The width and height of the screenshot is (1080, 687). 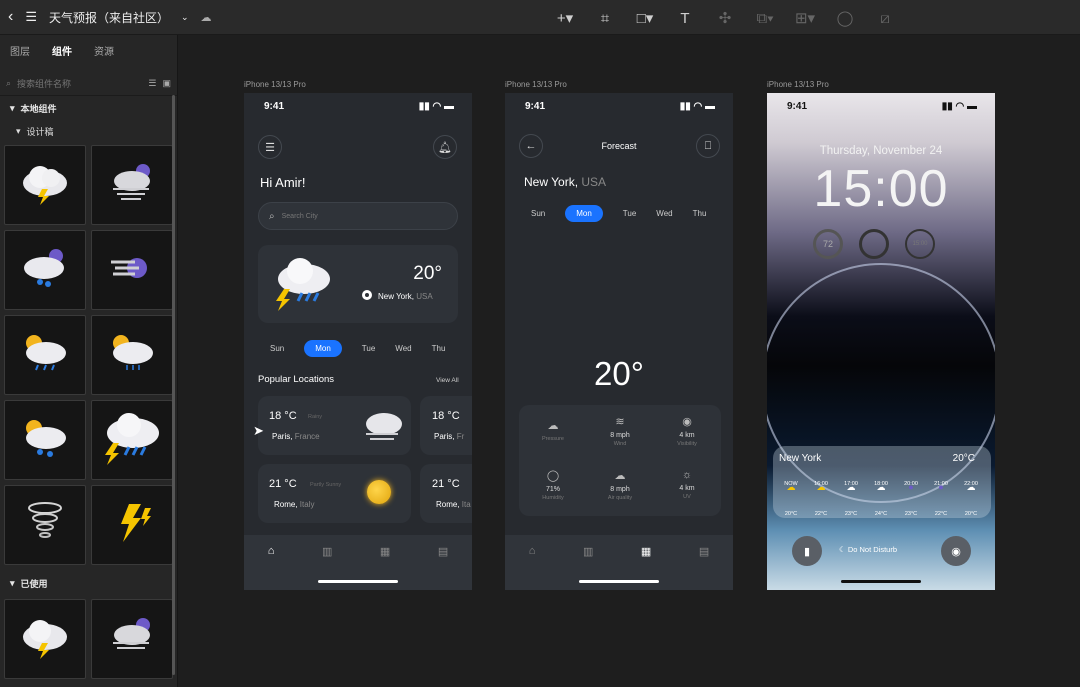 I want to click on library-icon: ▣, so click(x=166, y=83).